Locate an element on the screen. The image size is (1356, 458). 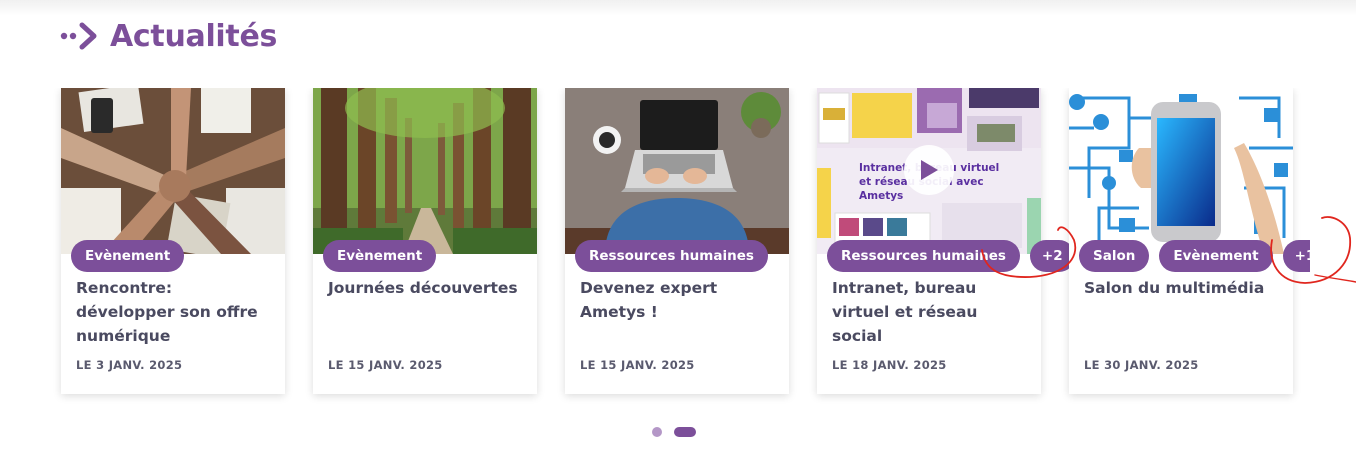
more-tags-badge: +2 is located at coordinates (1052, 256).